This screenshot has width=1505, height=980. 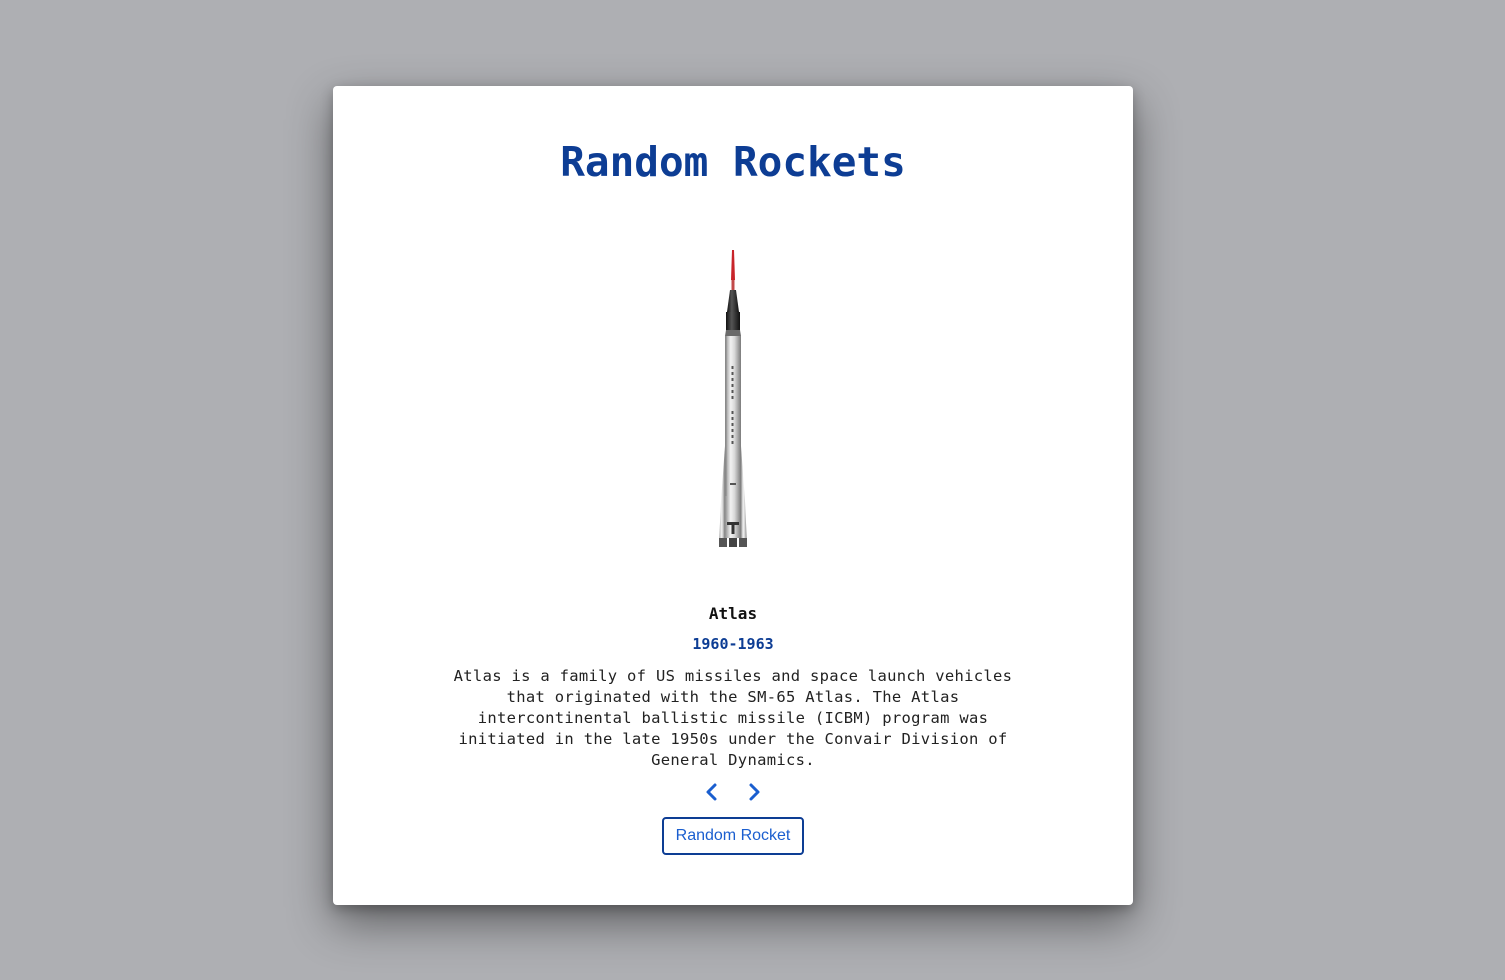 What do you see at coordinates (733, 613) in the screenshot?
I see `rocket-name: Atlas` at bounding box center [733, 613].